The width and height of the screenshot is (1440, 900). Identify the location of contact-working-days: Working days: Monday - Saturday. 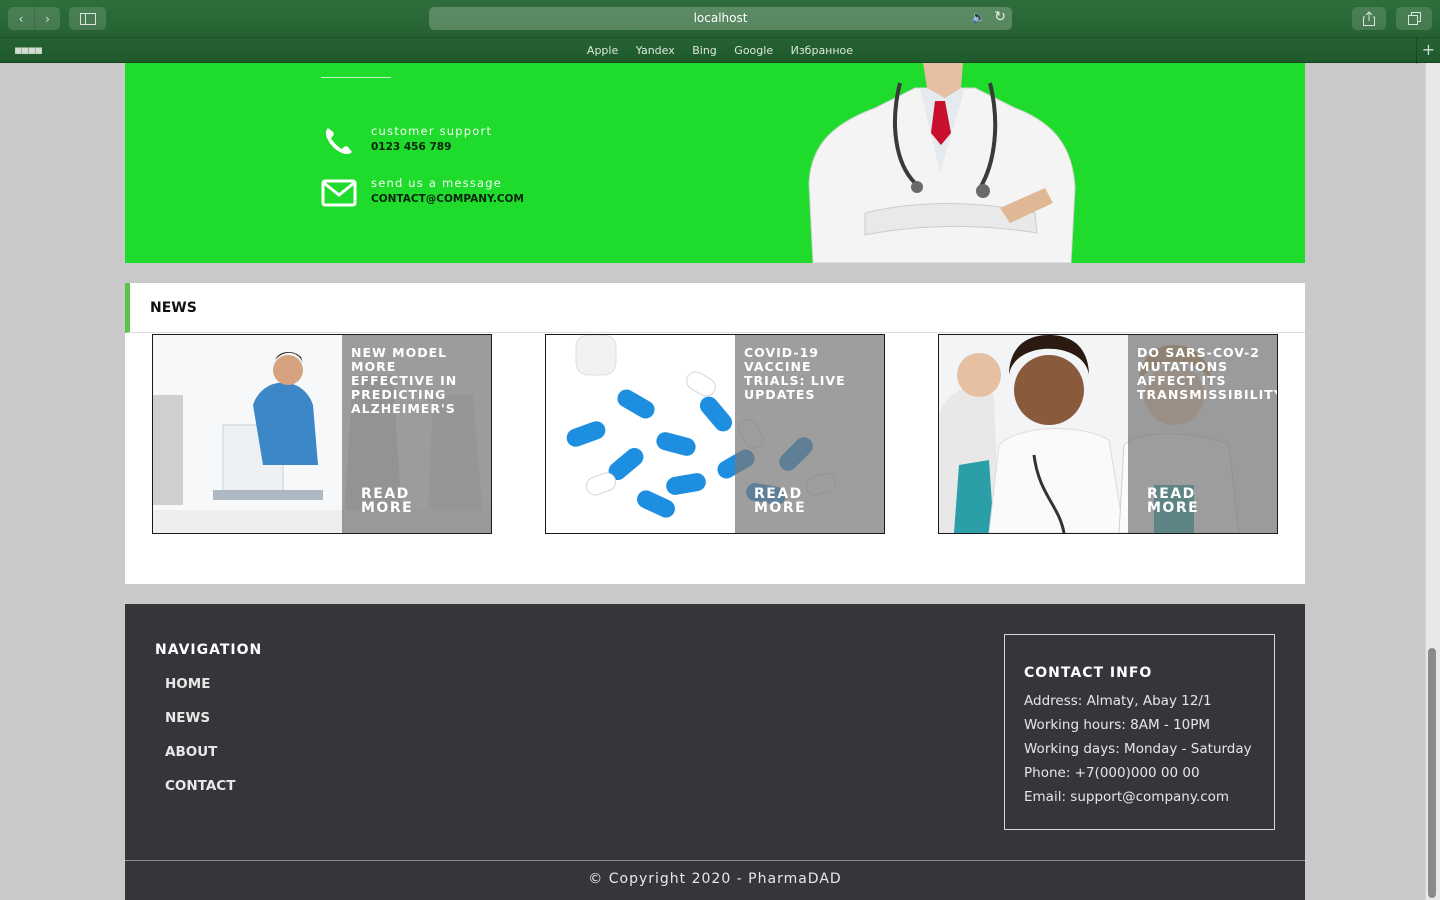
(1138, 749).